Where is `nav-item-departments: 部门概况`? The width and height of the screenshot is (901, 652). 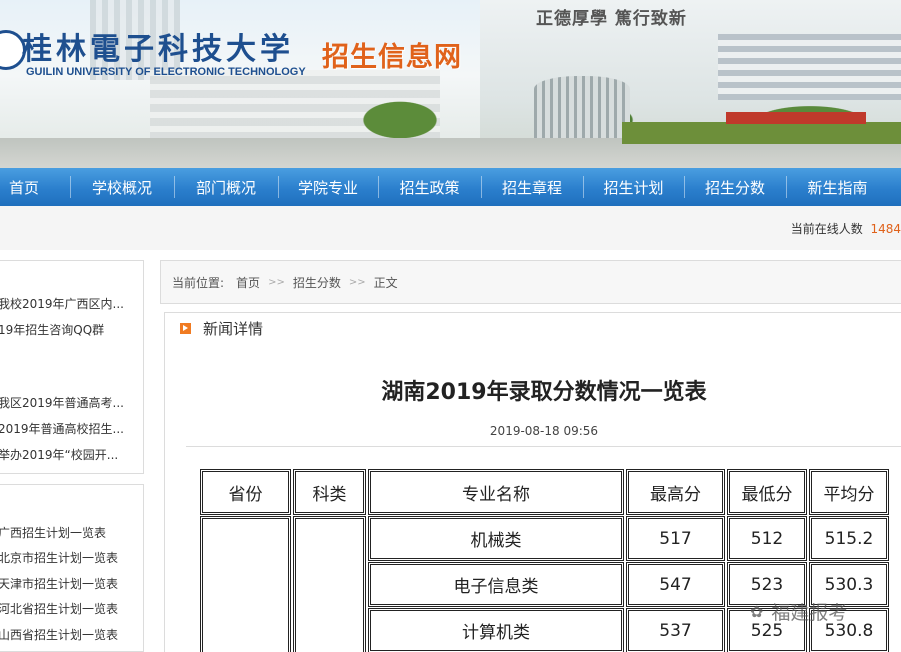 nav-item-departments: 部门概况 is located at coordinates (226, 187).